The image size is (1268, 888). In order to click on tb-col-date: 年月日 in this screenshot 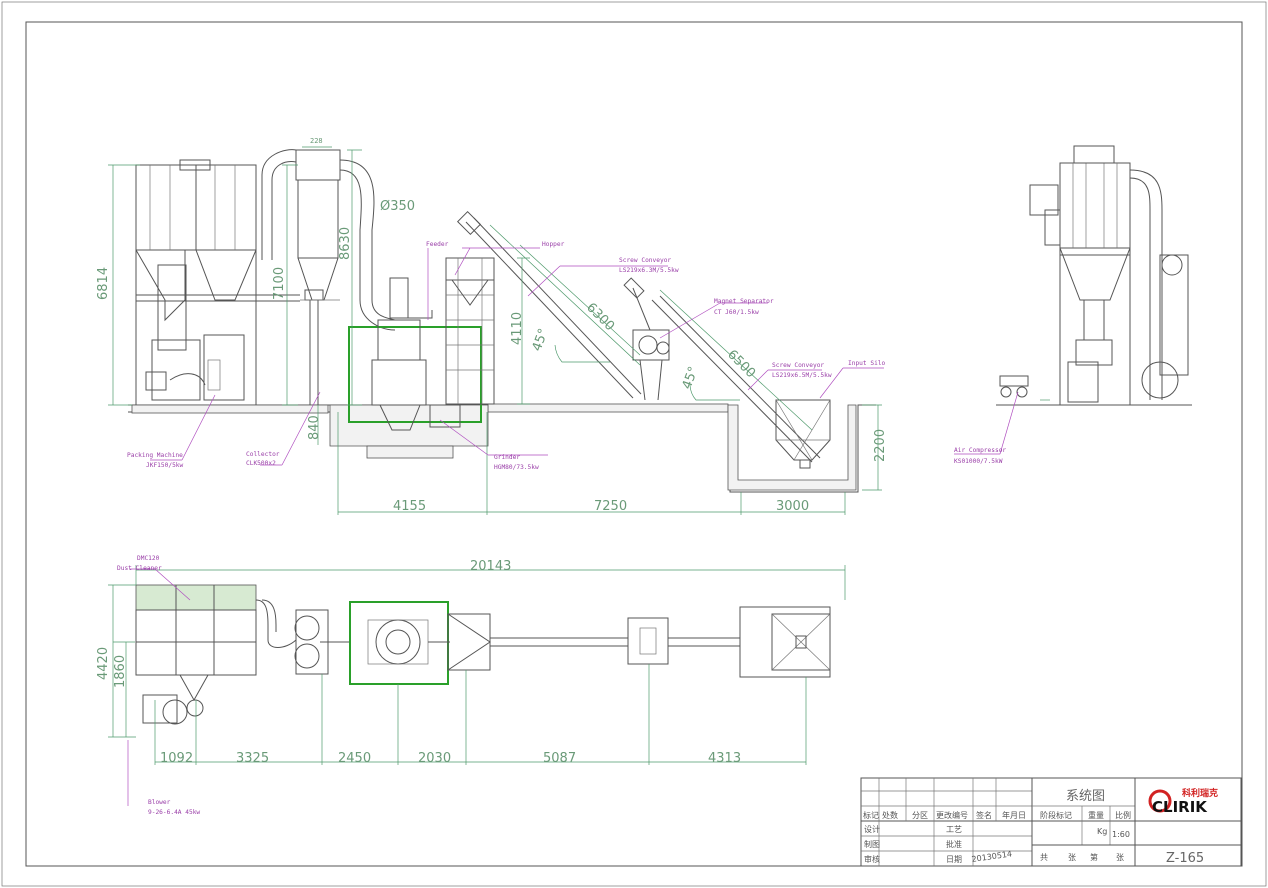, I will do `click(1014, 815)`.